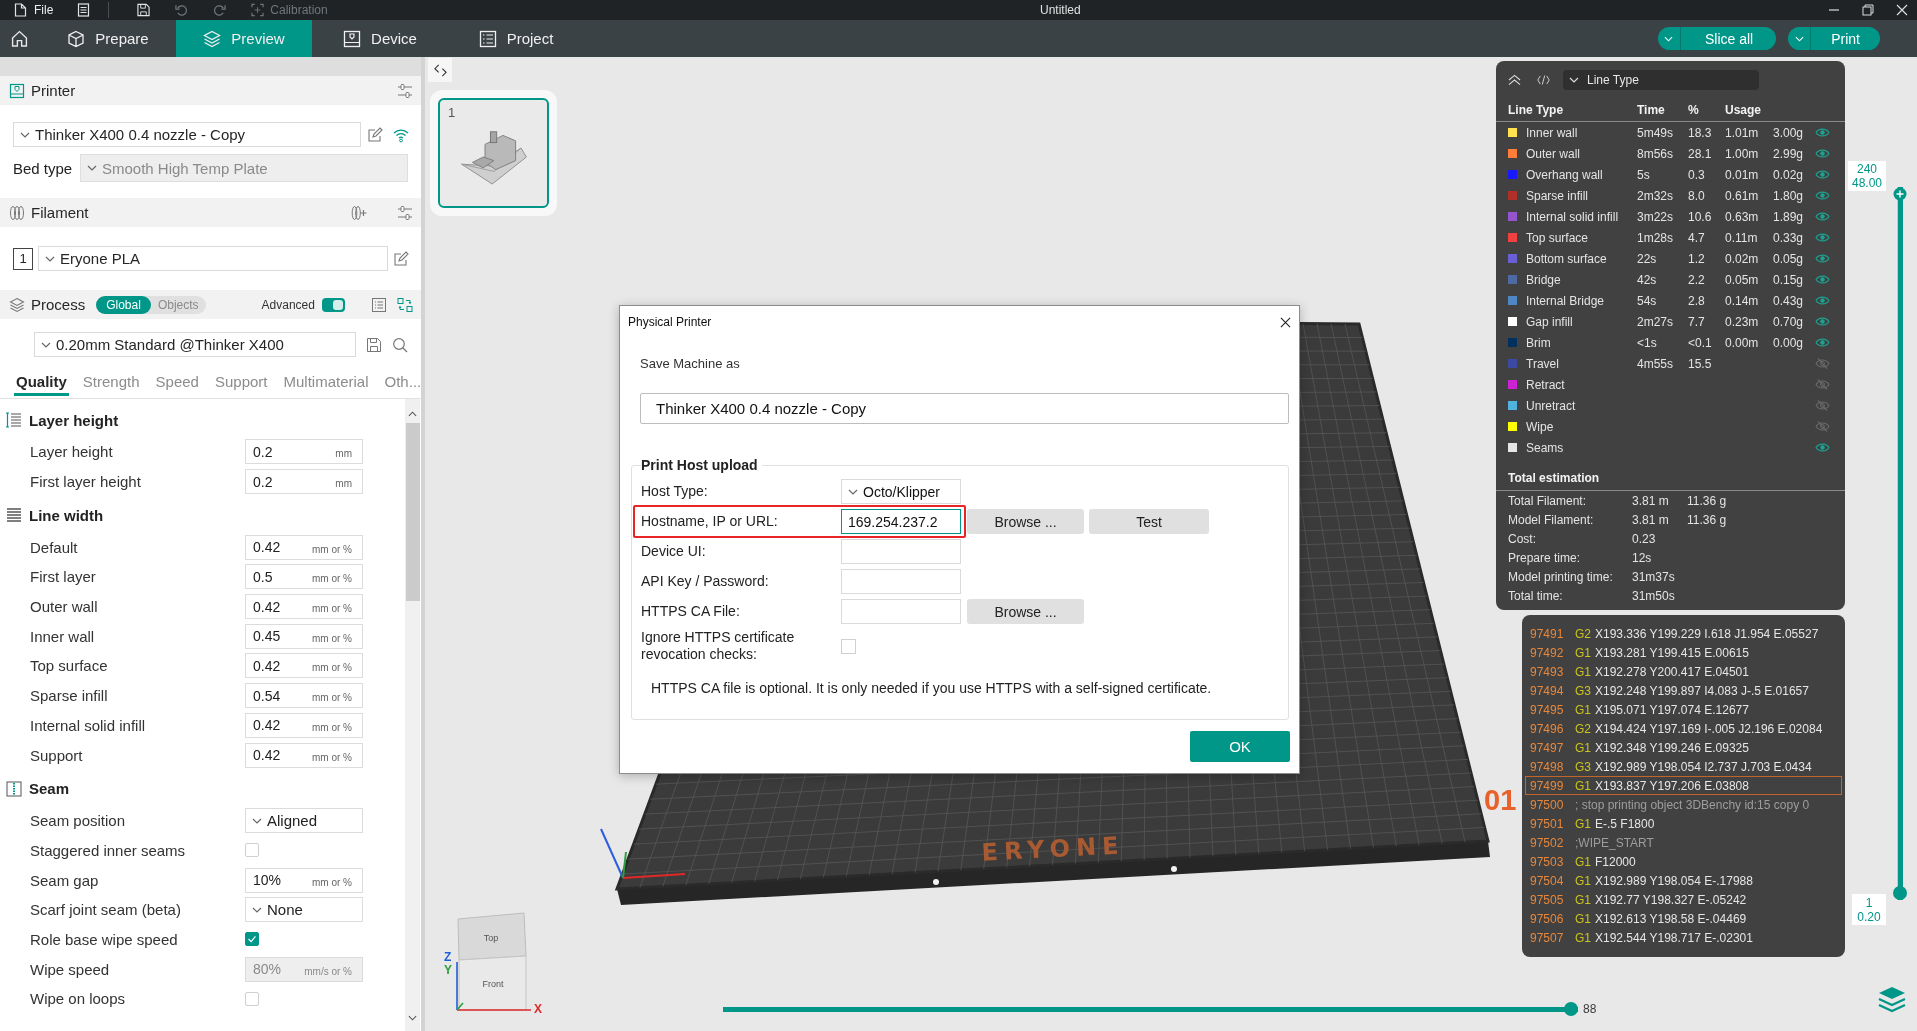  I want to click on settings-tab: Speed, so click(177, 384).